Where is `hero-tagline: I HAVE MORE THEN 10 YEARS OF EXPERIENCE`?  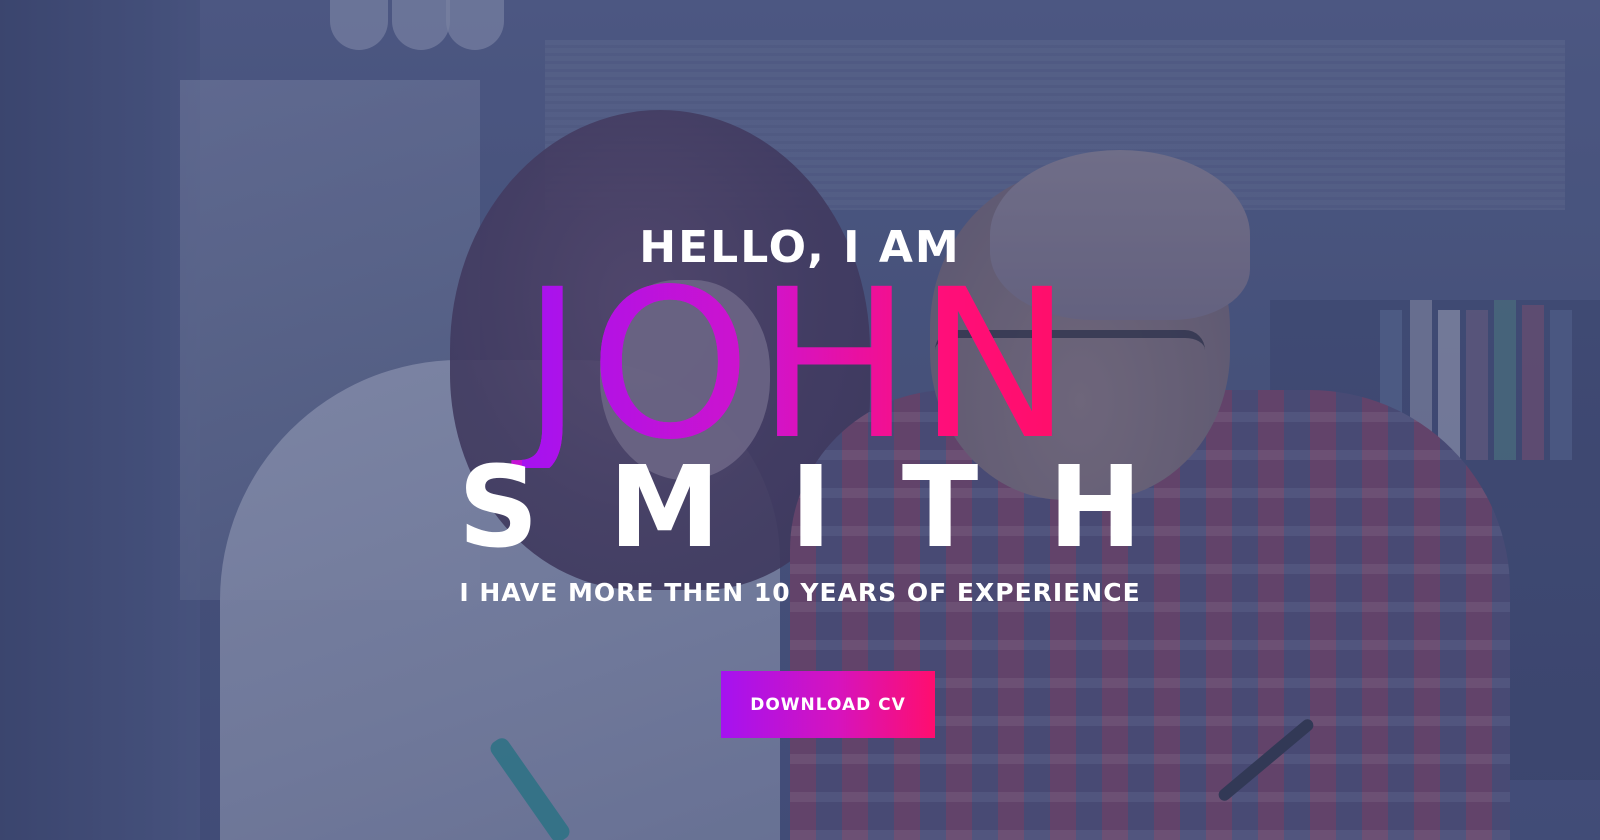 hero-tagline: I HAVE MORE THEN 10 YEARS OF EXPERIENCE is located at coordinates (800, 592).